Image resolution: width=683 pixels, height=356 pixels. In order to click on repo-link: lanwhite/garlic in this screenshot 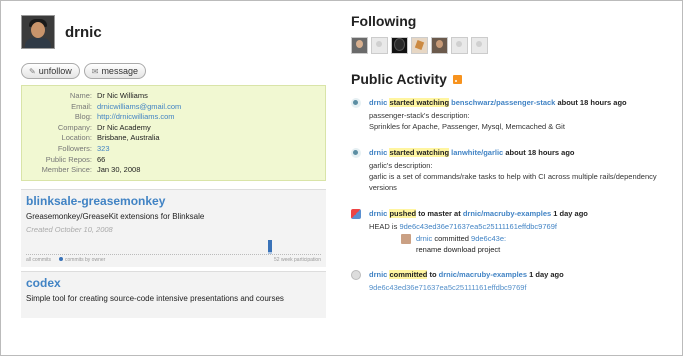, I will do `click(477, 152)`.